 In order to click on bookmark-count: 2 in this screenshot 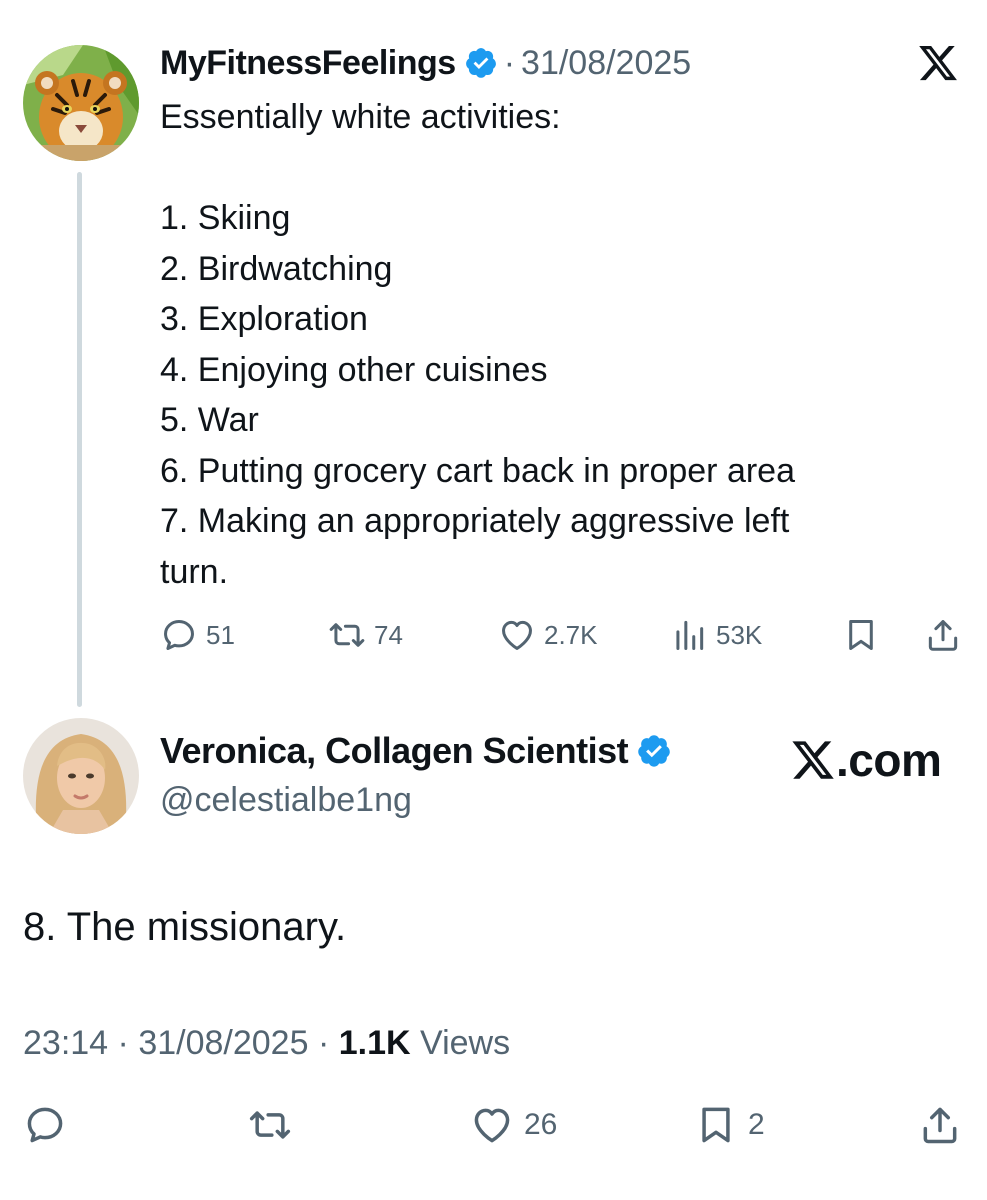, I will do `click(756, 1124)`.